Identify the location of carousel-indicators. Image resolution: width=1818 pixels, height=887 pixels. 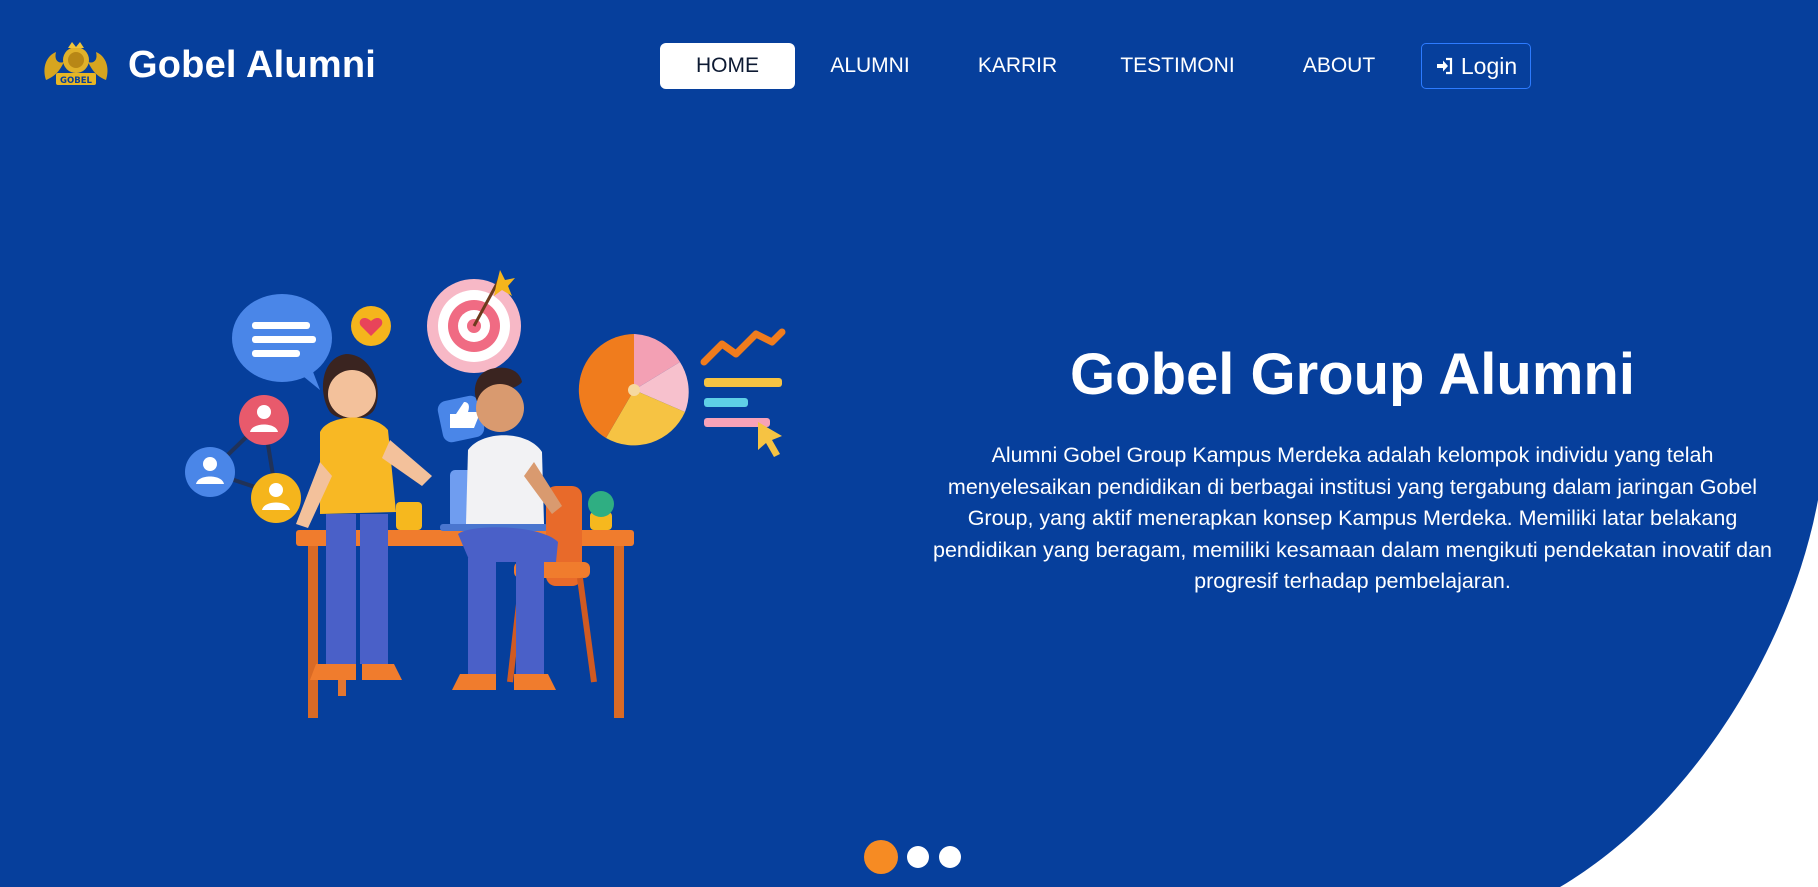
(917, 857).